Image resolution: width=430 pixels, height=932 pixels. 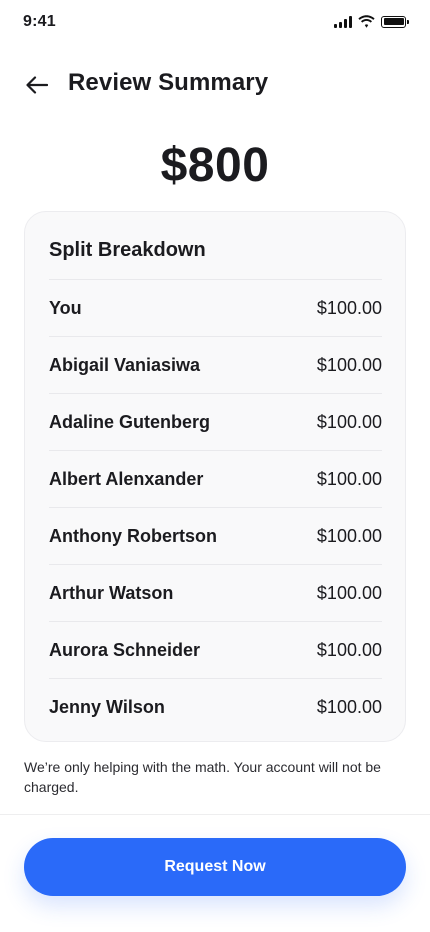 What do you see at coordinates (125, 649) in the screenshot?
I see `participant-name: Aurora Schneider` at bounding box center [125, 649].